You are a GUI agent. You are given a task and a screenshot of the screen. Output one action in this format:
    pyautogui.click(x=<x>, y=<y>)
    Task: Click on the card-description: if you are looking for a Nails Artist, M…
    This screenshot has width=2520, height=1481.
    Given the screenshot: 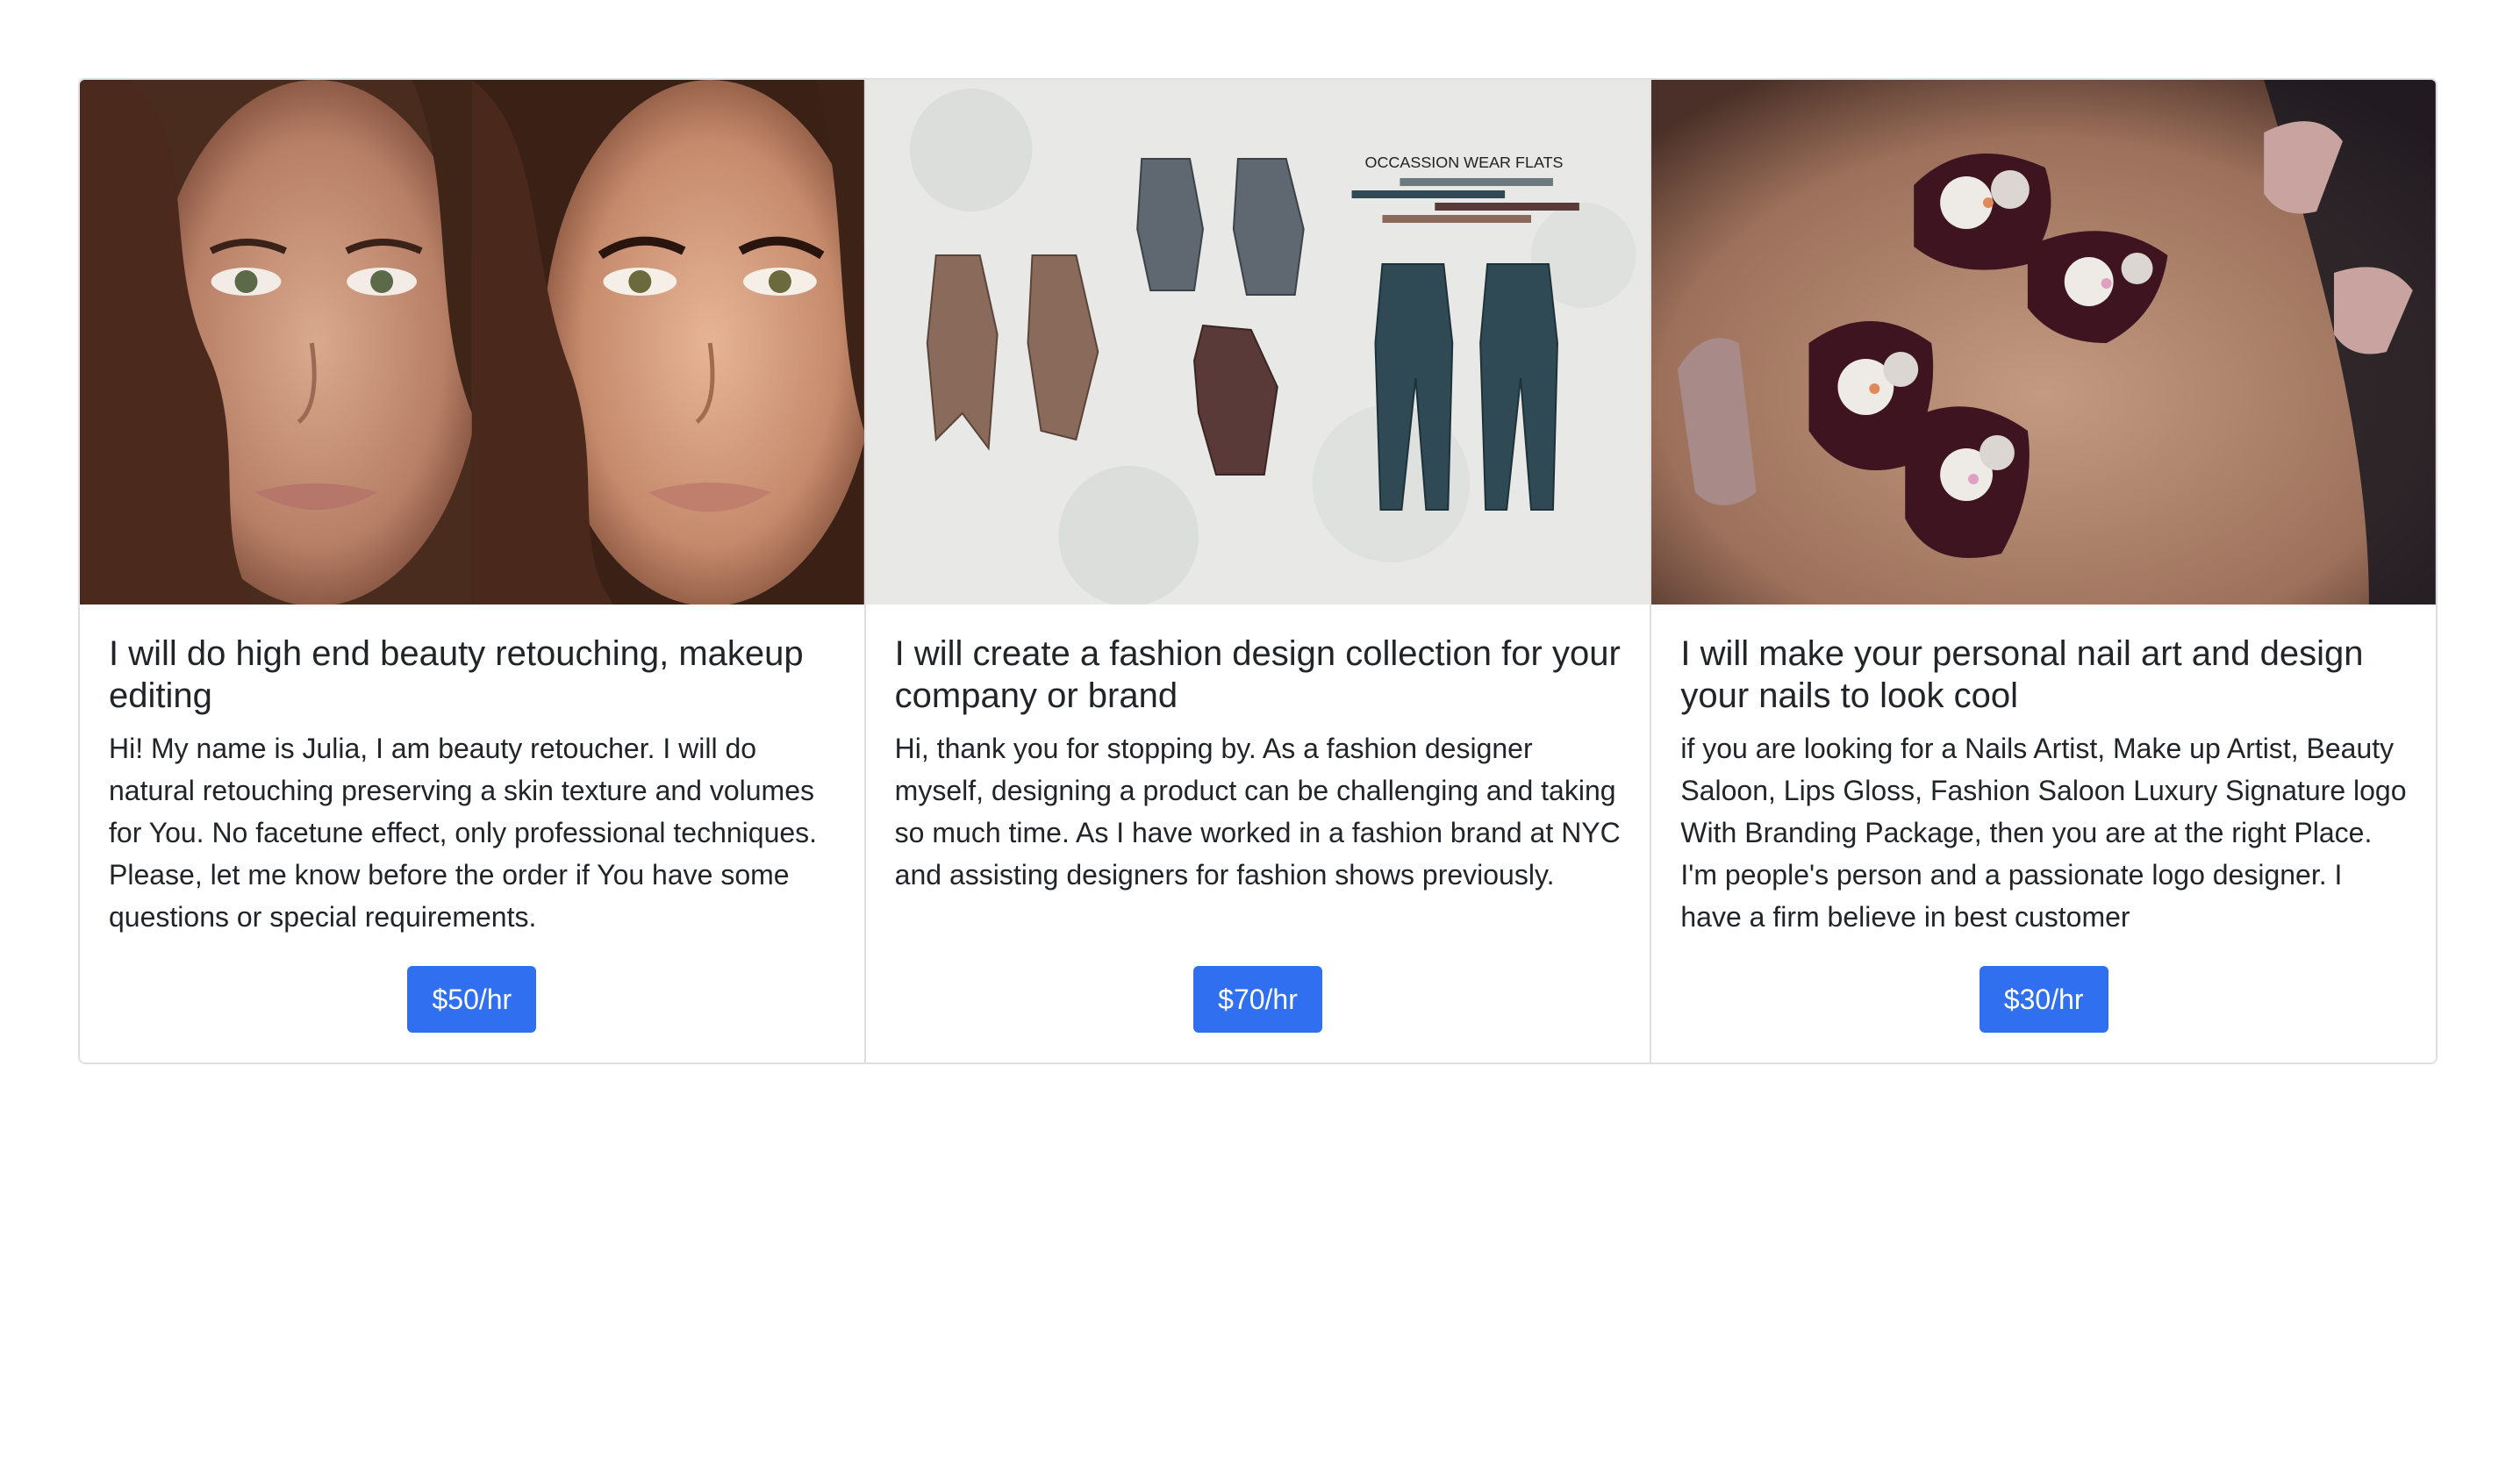 What is the action you would take?
    pyautogui.click(x=2043, y=833)
    